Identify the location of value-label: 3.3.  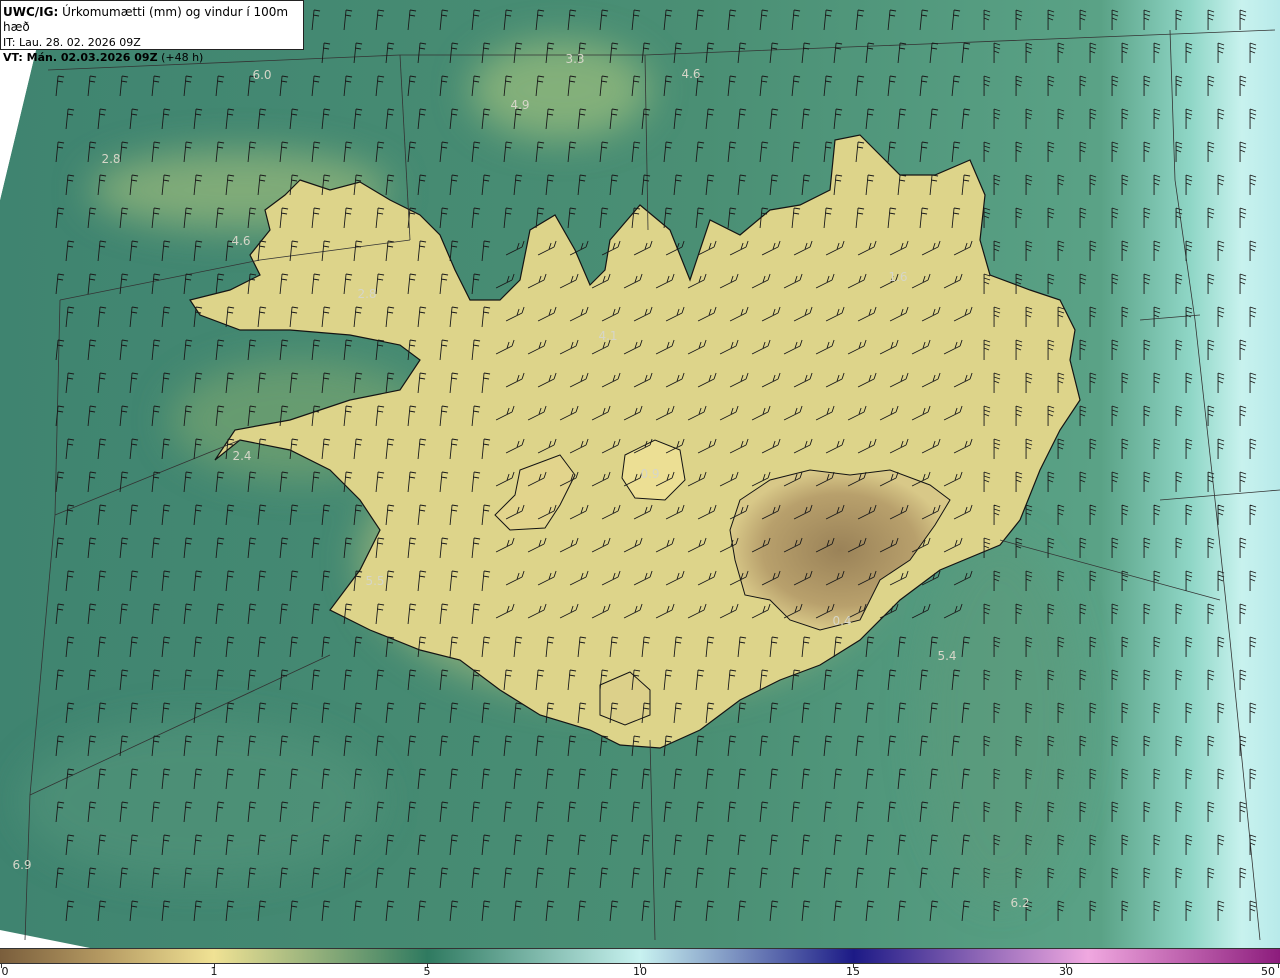
(575, 59).